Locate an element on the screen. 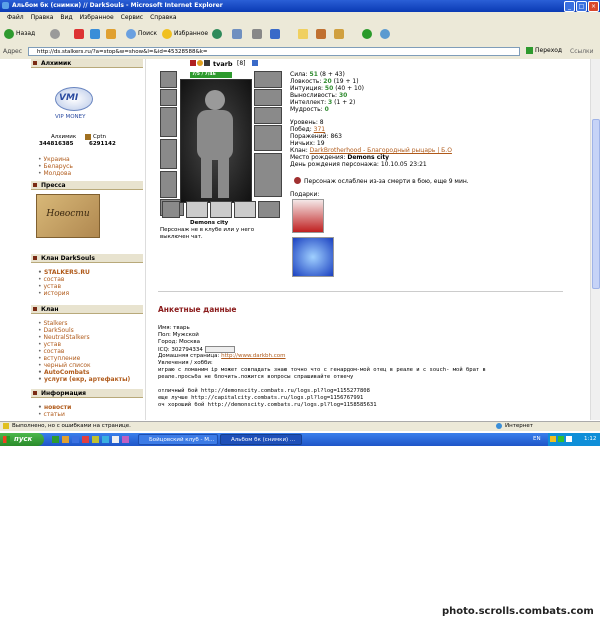 The width and height of the screenshot is (600, 622). menu-edit: Правка is located at coordinates (42, 17).